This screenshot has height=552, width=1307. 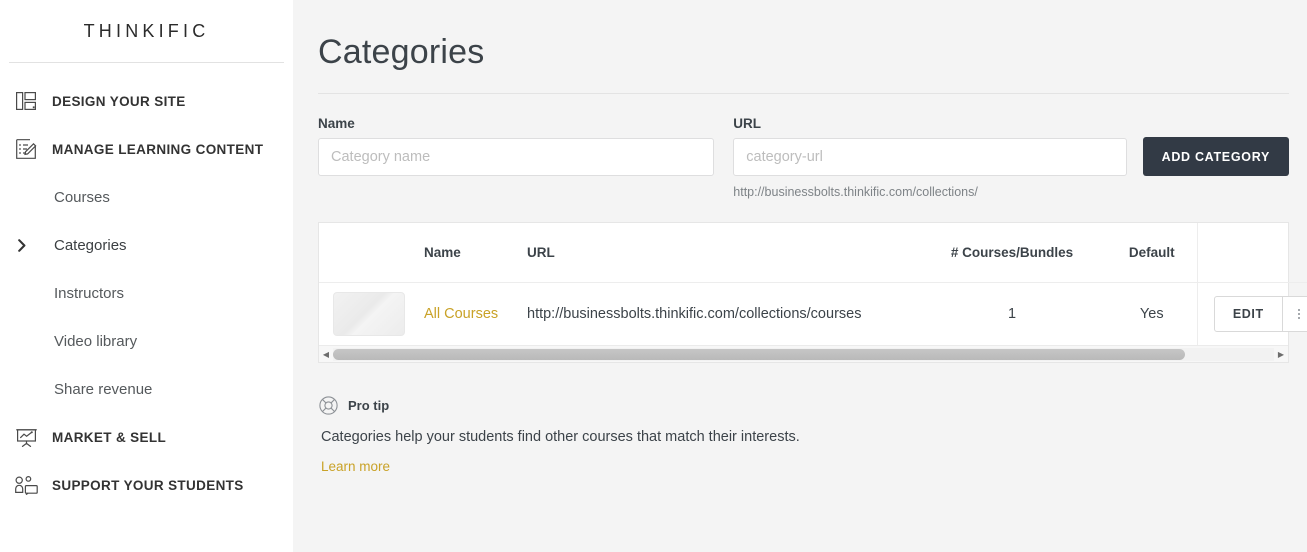 What do you see at coordinates (146, 245) in the screenshot?
I see `sidebar-item-categories: Categories` at bounding box center [146, 245].